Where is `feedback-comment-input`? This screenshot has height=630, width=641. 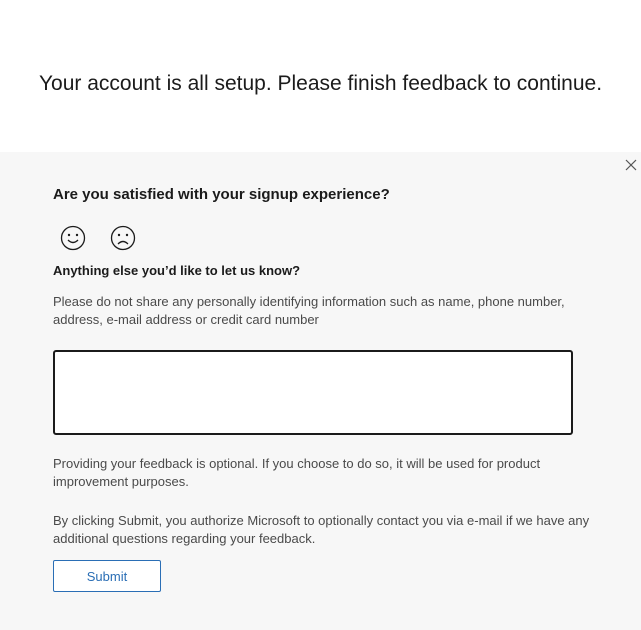
feedback-comment-input is located at coordinates (313, 392).